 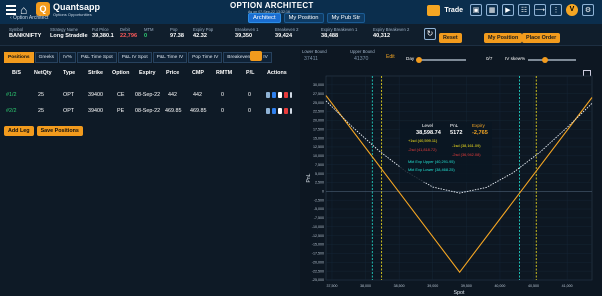 I want to click on pop-value: 97.38, so click(x=177, y=36).